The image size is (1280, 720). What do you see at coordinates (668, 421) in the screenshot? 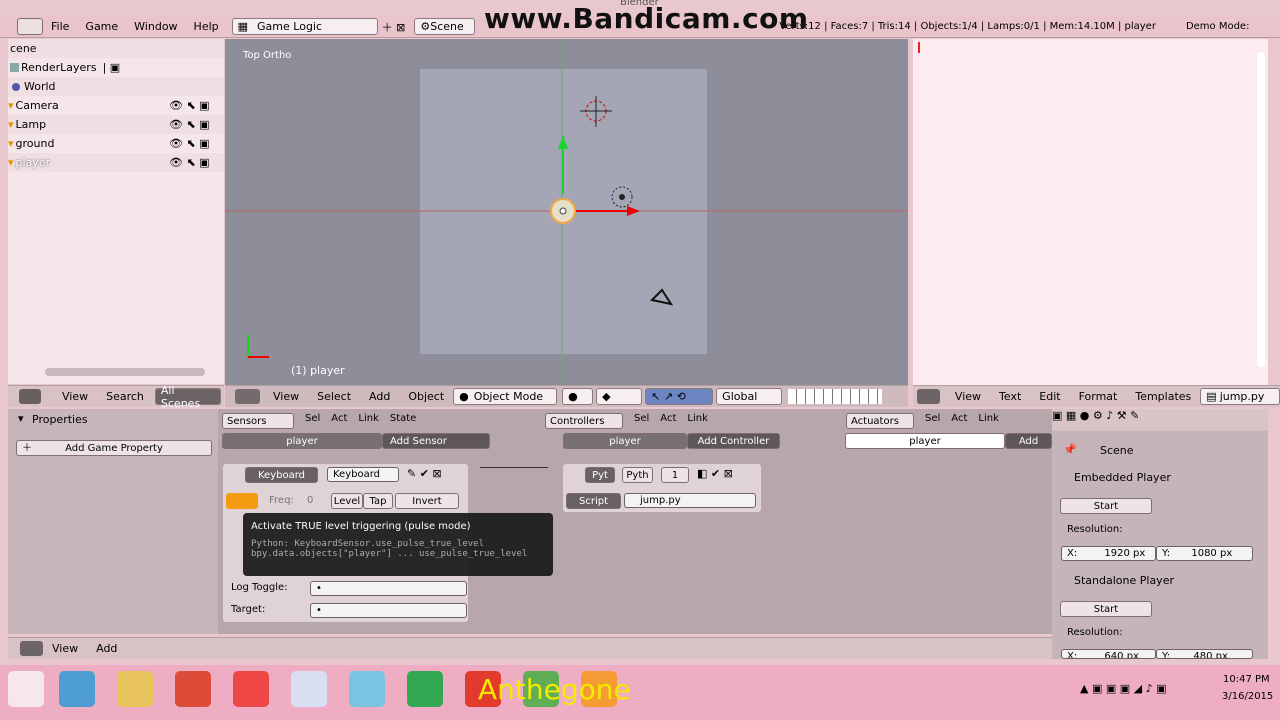
I see `controller-act-toggle: Act` at bounding box center [668, 421].